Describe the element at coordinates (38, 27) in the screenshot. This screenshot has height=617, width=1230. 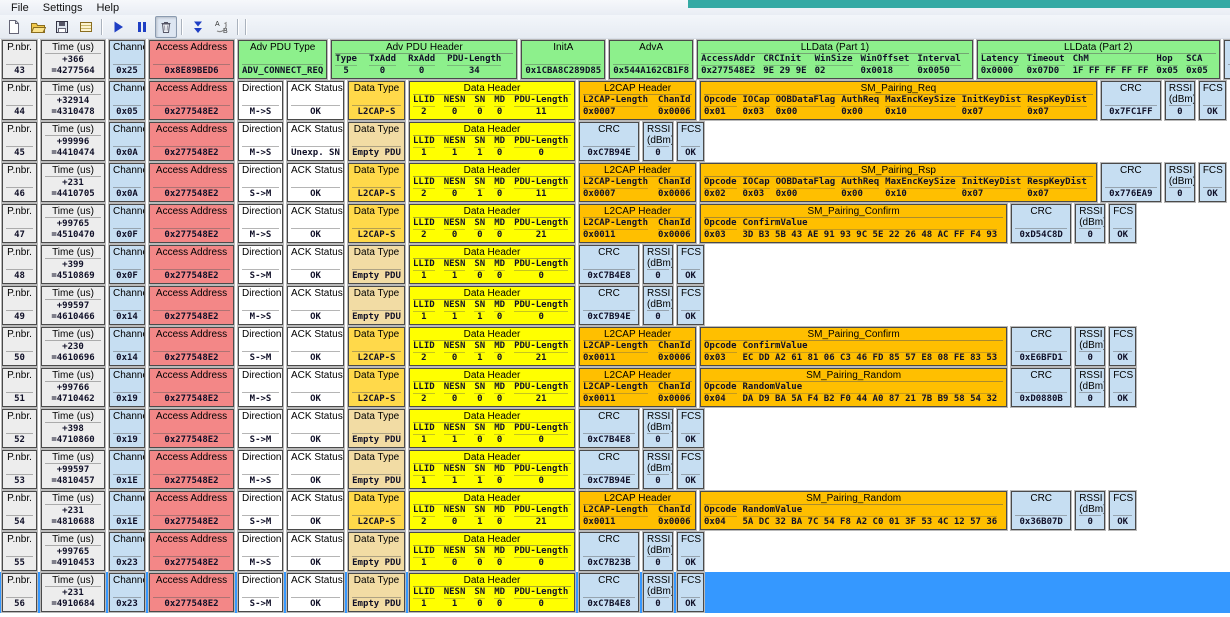
I see `open-folder-icon` at that location.